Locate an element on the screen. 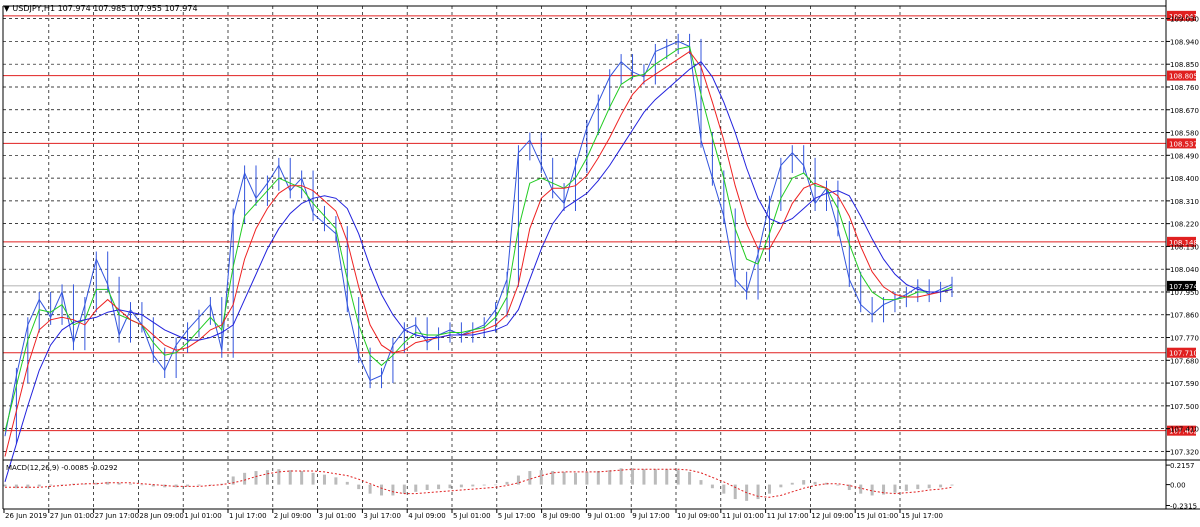 Image resolution: width=1200 pixels, height=527 pixels. y-tick-label: 108.760 is located at coordinates (1184, 88).